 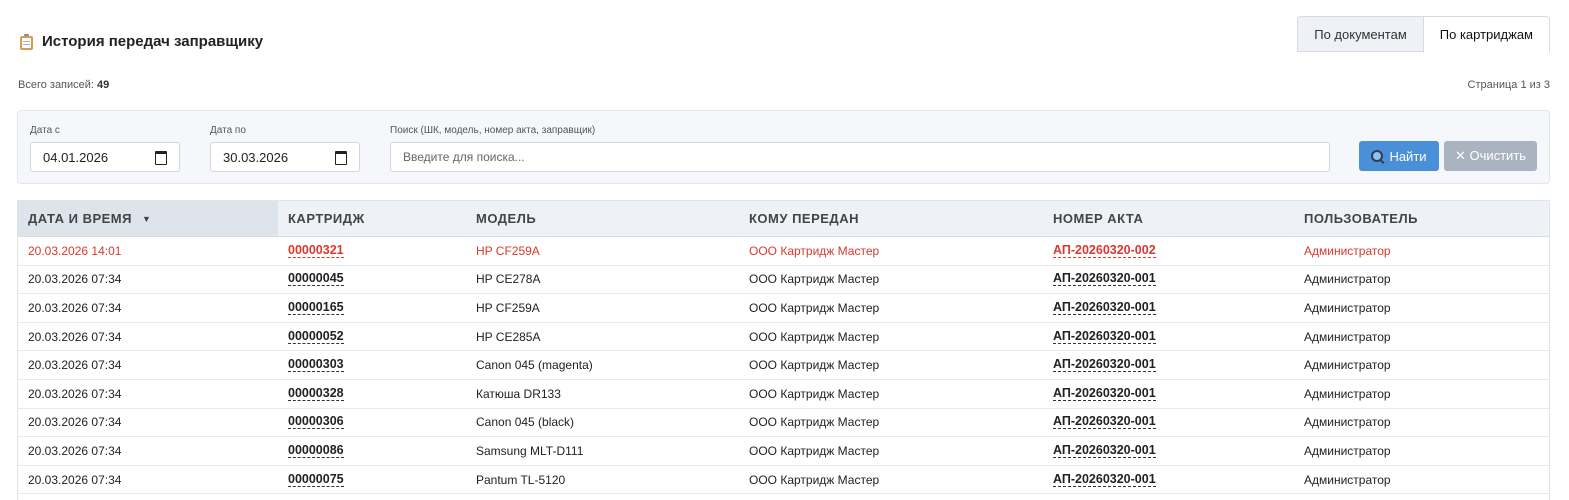 I want to click on column-datetime: ДАТА И ВРЕМЯ ▼, so click(x=148, y=218).